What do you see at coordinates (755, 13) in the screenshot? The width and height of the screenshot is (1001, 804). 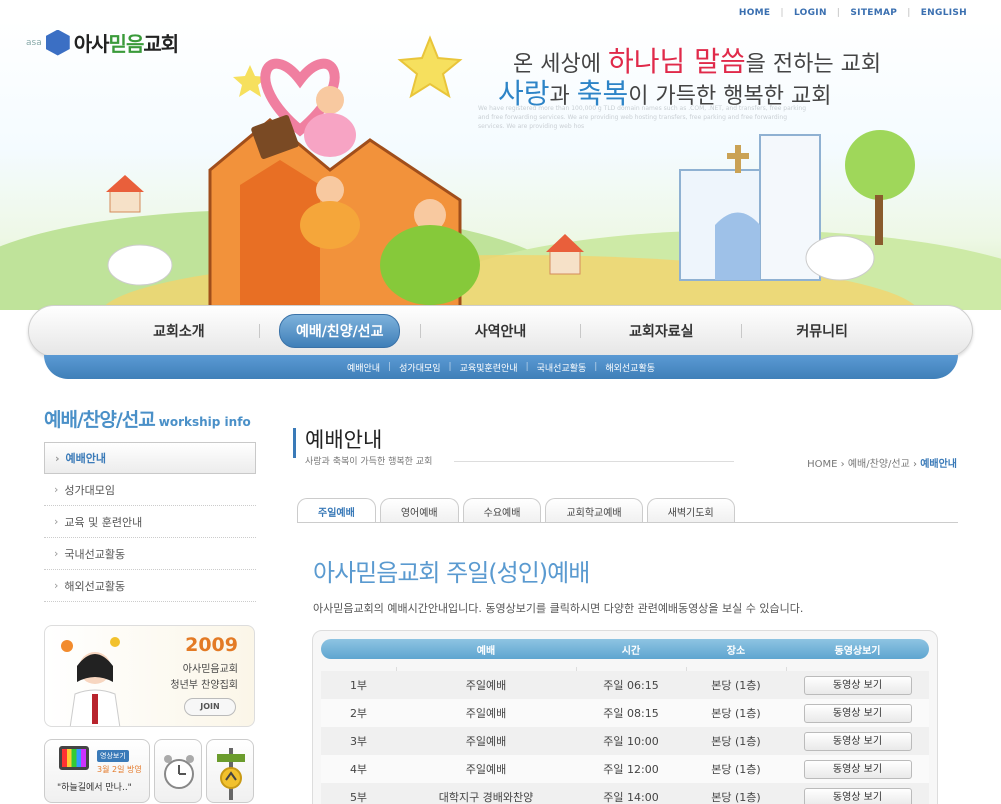 I see `home-link: HOME` at bounding box center [755, 13].